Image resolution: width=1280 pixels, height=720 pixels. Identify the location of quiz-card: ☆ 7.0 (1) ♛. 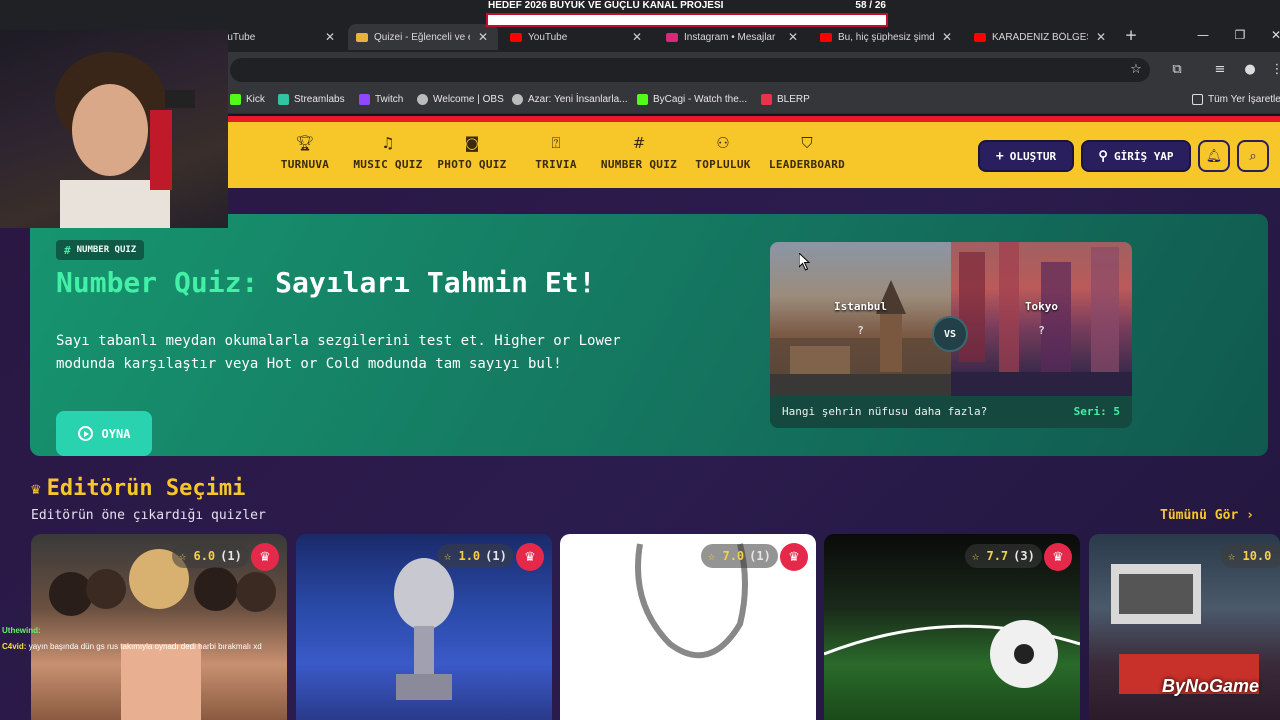
(688, 627).